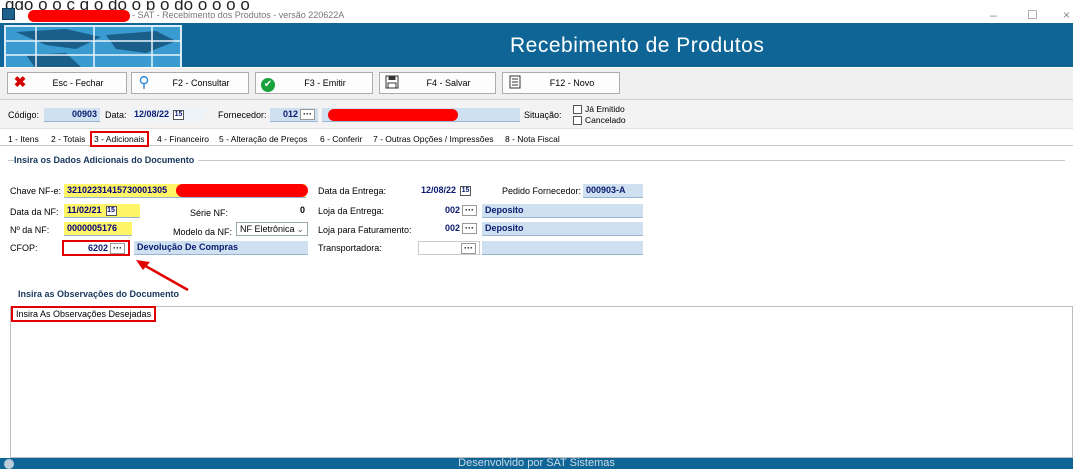 The width and height of the screenshot is (1073, 469). What do you see at coordinates (300, 229) in the screenshot?
I see `chevron-down-icon: ⌄` at bounding box center [300, 229].